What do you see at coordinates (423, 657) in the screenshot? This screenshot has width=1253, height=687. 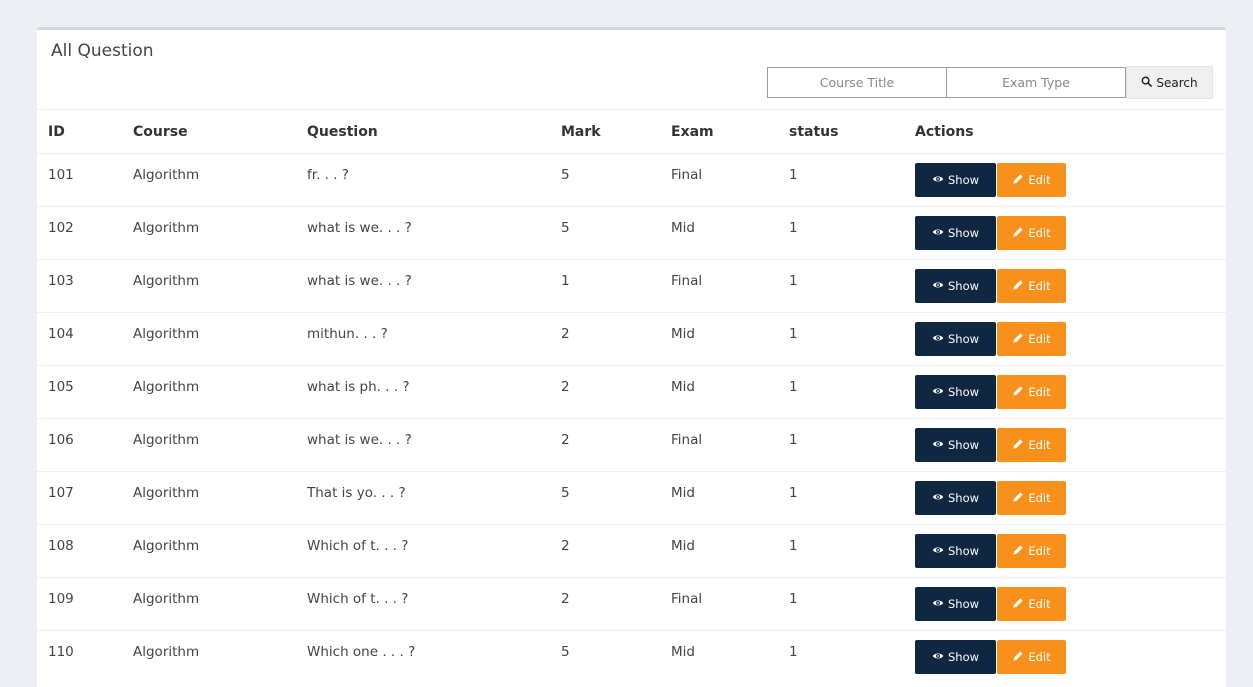 I see `cell-question: Which one . . . ?` at bounding box center [423, 657].